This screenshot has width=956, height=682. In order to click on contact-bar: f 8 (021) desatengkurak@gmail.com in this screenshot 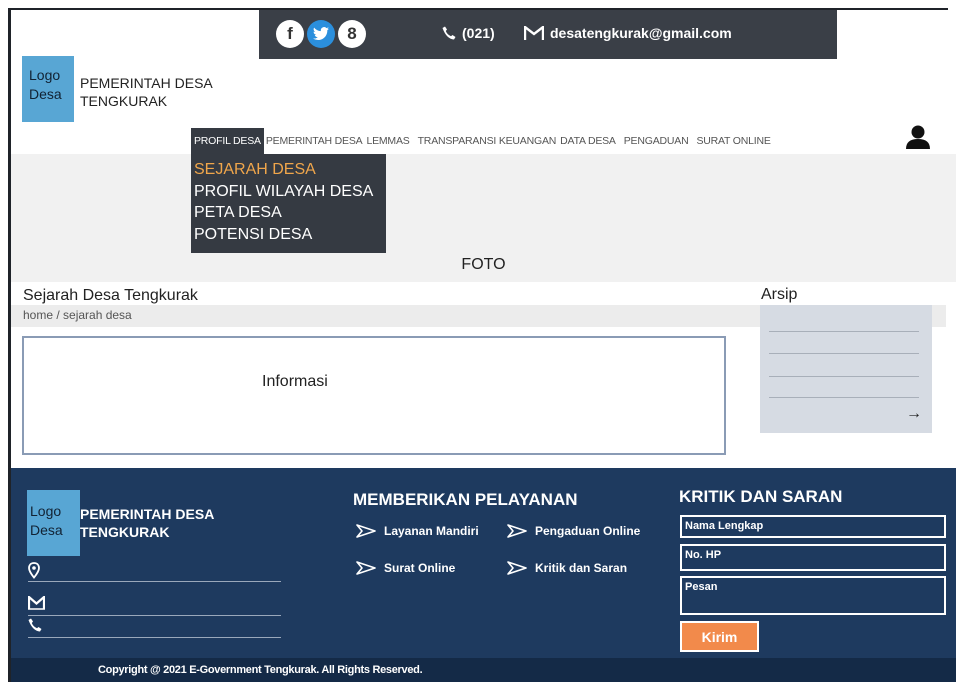, I will do `click(548, 34)`.